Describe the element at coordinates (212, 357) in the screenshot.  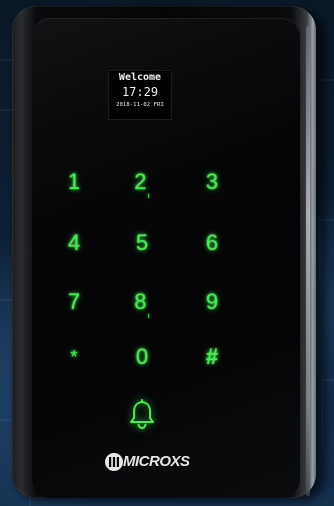
I see `key-hash: #` at that location.